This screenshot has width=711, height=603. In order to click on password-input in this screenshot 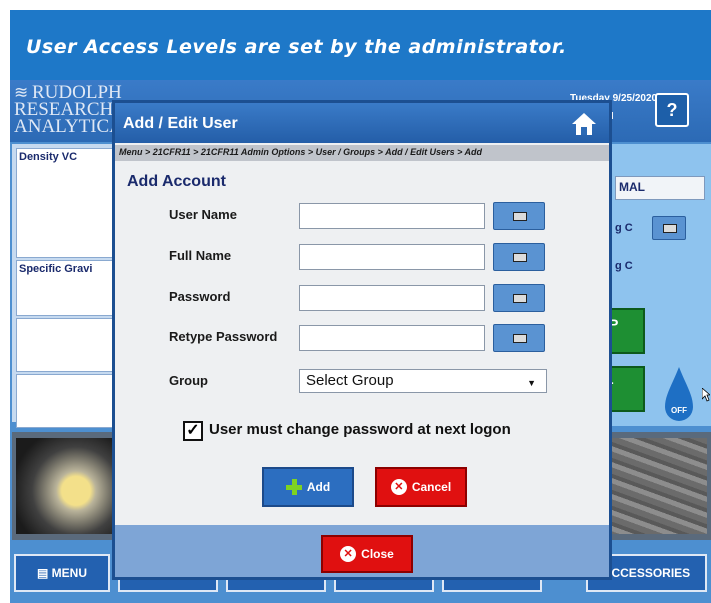, I will do `click(392, 298)`.